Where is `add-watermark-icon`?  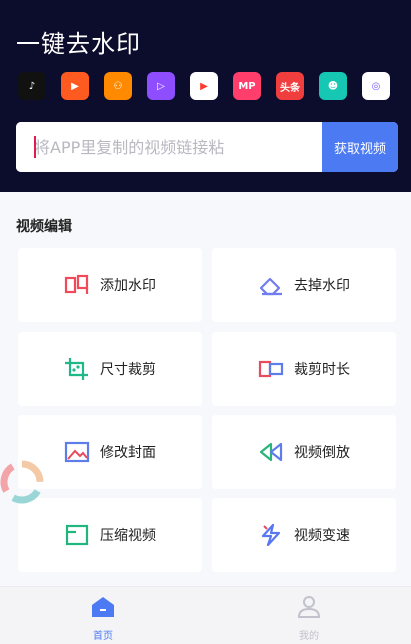 add-watermark-icon is located at coordinates (77, 285).